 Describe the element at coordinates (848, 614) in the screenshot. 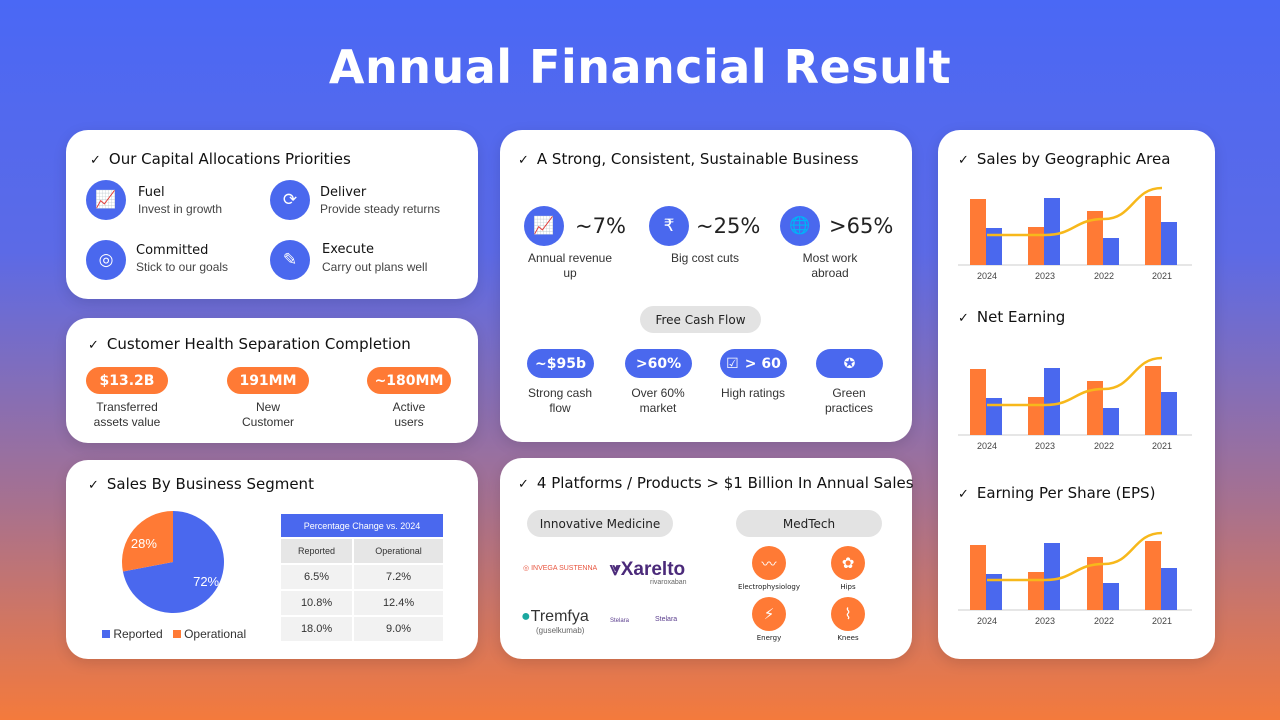

I see `knee-joint-icon: ⌇` at that location.